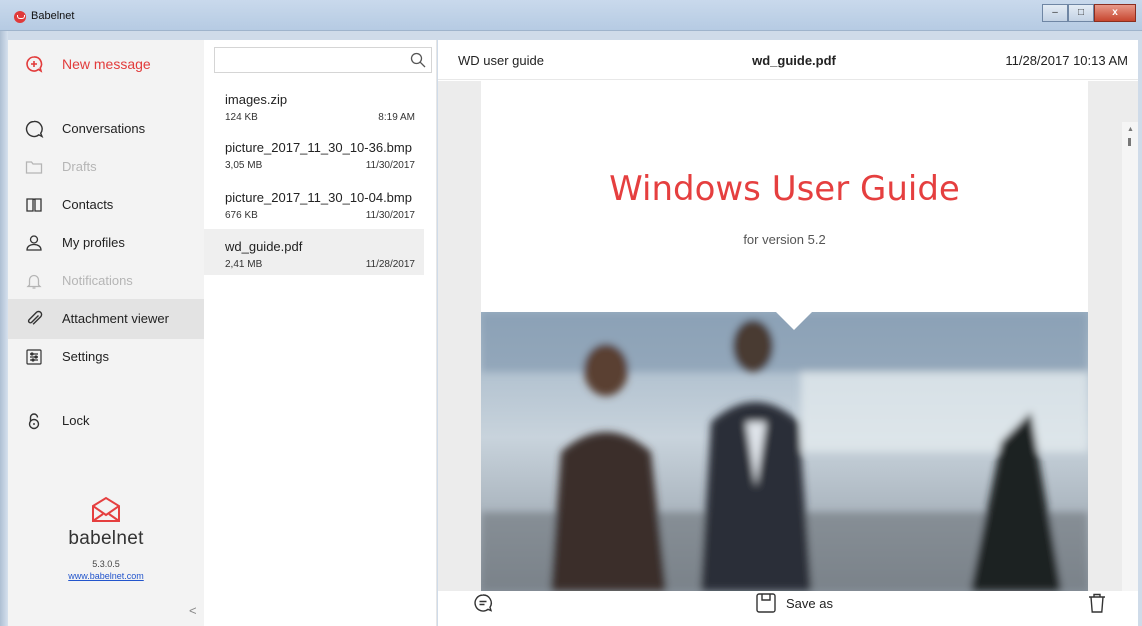 Image resolution: width=1142 pixels, height=626 pixels. What do you see at coordinates (318, 197) in the screenshot?
I see `file-name: picture_2017_11_30_10-04.bmp` at bounding box center [318, 197].